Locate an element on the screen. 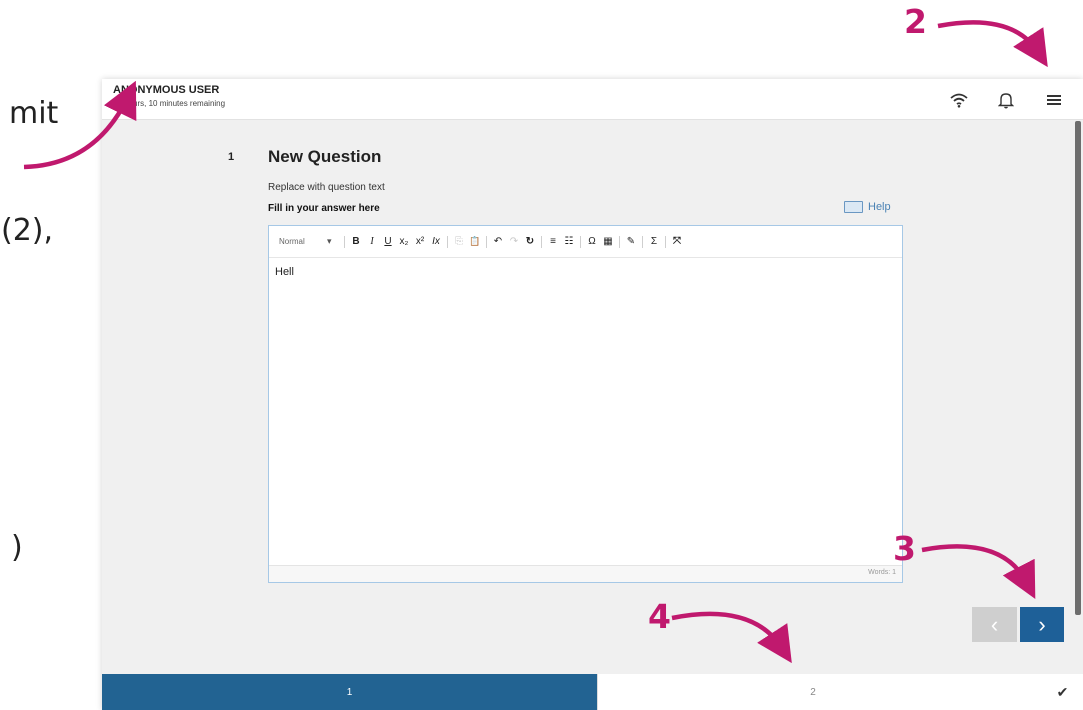 This screenshot has height=710, width=1083. annotation-number-2: 2 is located at coordinates (915, 21).